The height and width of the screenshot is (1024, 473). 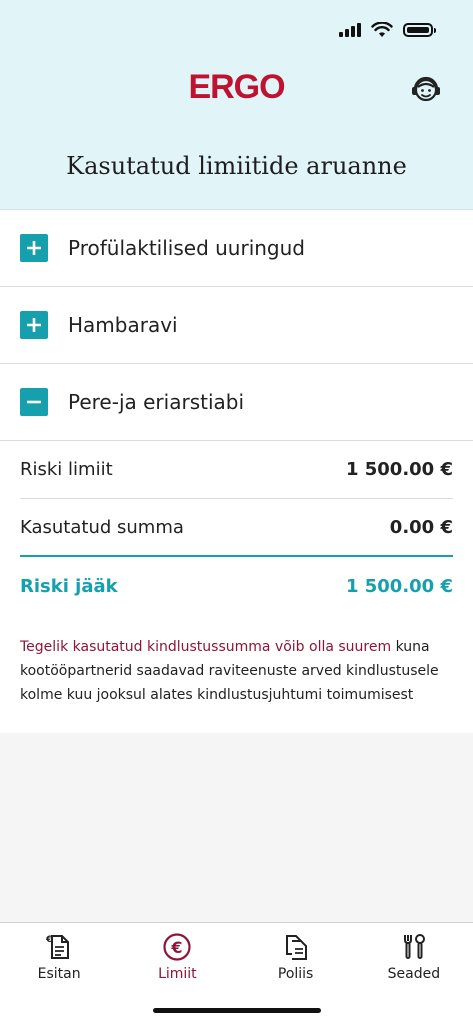 What do you see at coordinates (296, 947) in the screenshot?
I see `documents-icon` at bounding box center [296, 947].